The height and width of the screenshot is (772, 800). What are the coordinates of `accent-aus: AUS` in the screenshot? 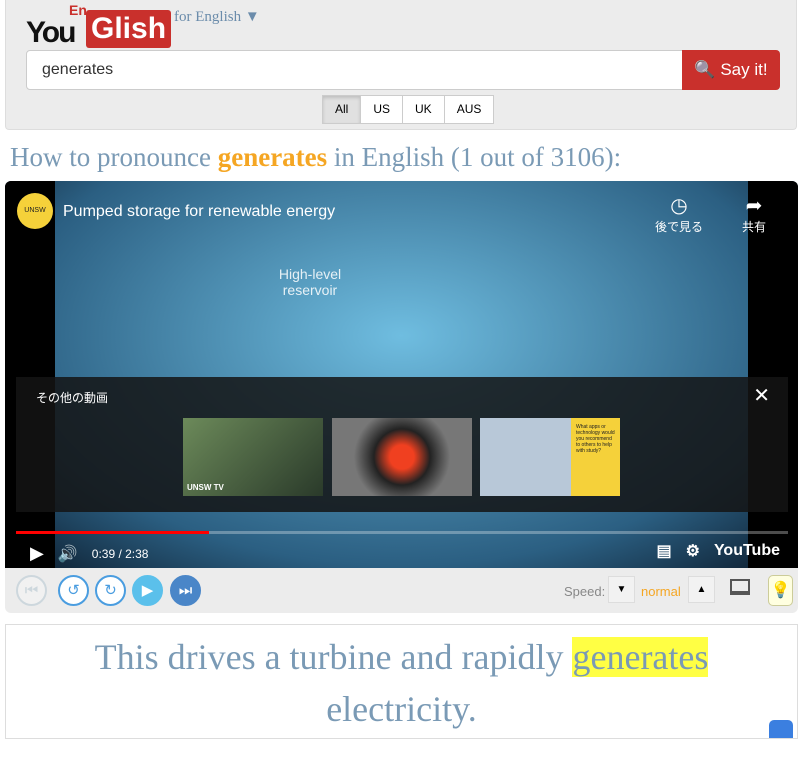 It's located at (469, 109).